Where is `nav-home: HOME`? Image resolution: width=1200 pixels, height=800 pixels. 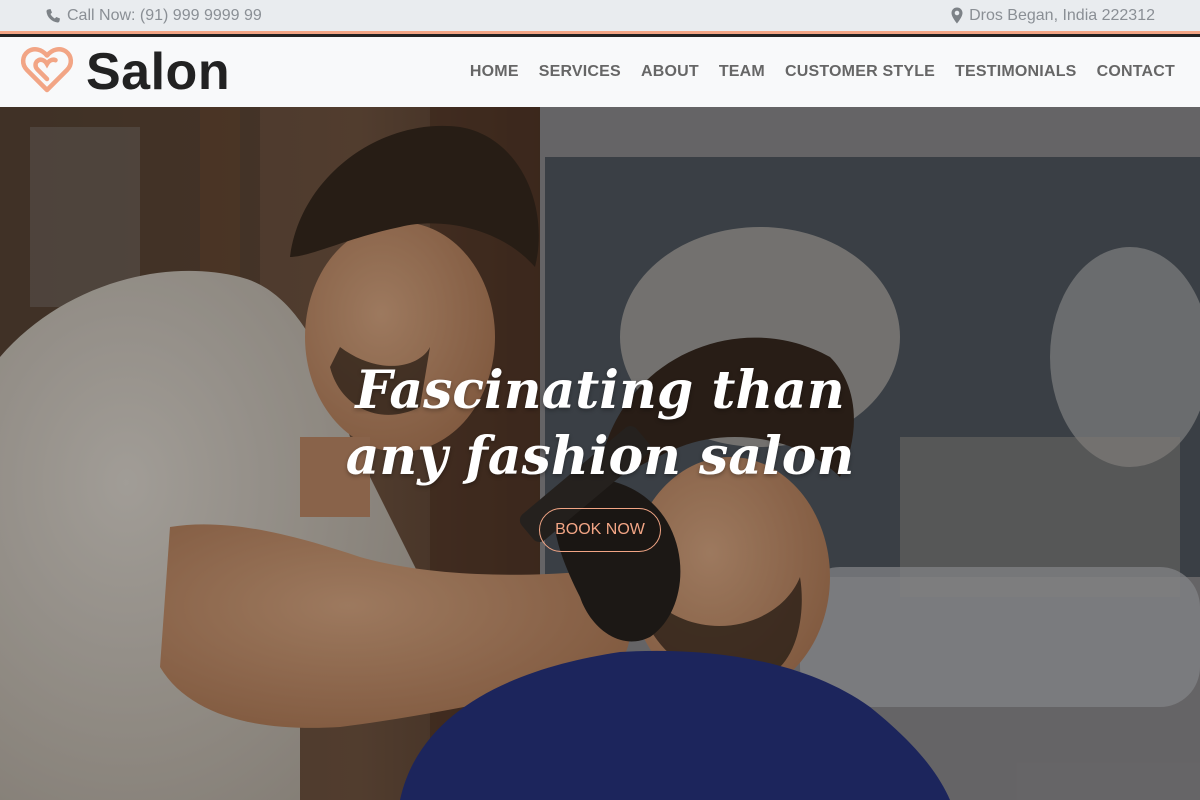
nav-home: HOME is located at coordinates (494, 72).